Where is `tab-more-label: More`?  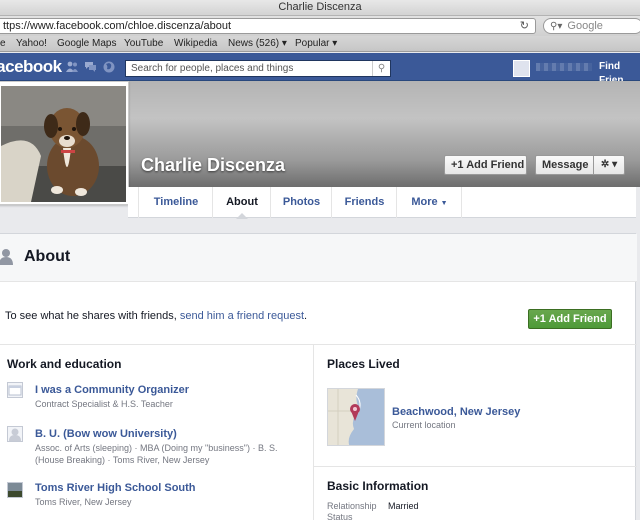 tab-more-label: More is located at coordinates (424, 202).